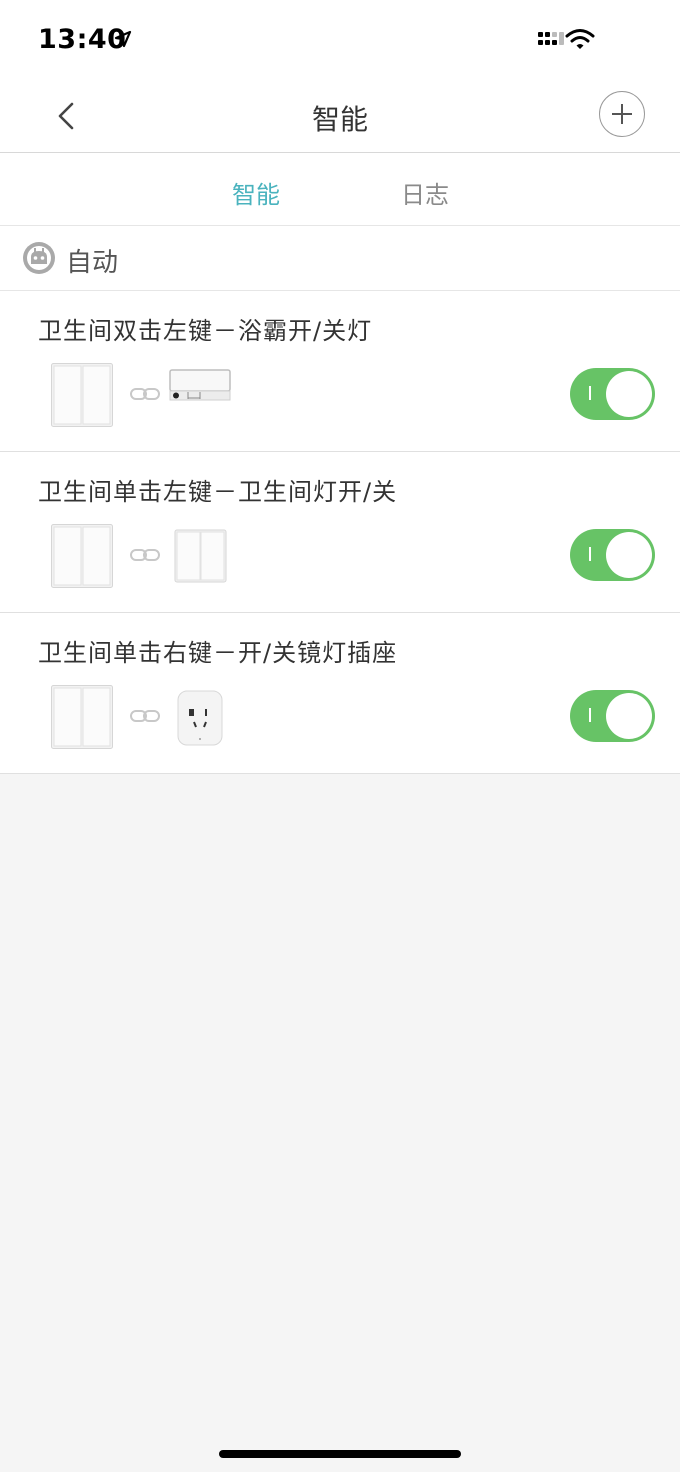 The image size is (680, 1472). What do you see at coordinates (200, 385) in the screenshot?
I see `bath-heater-icon` at bounding box center [200, 385].